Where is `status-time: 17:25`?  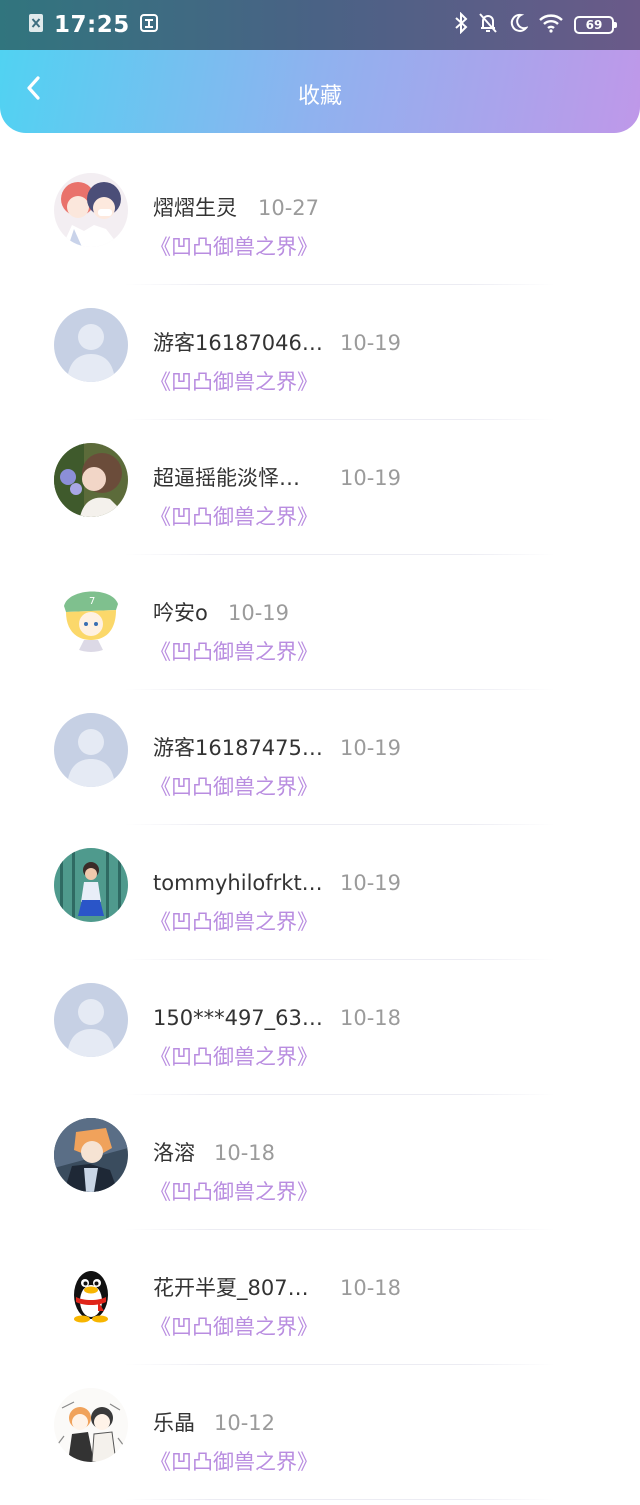 status-time: 17:25 is located at coordinates (92, 25).